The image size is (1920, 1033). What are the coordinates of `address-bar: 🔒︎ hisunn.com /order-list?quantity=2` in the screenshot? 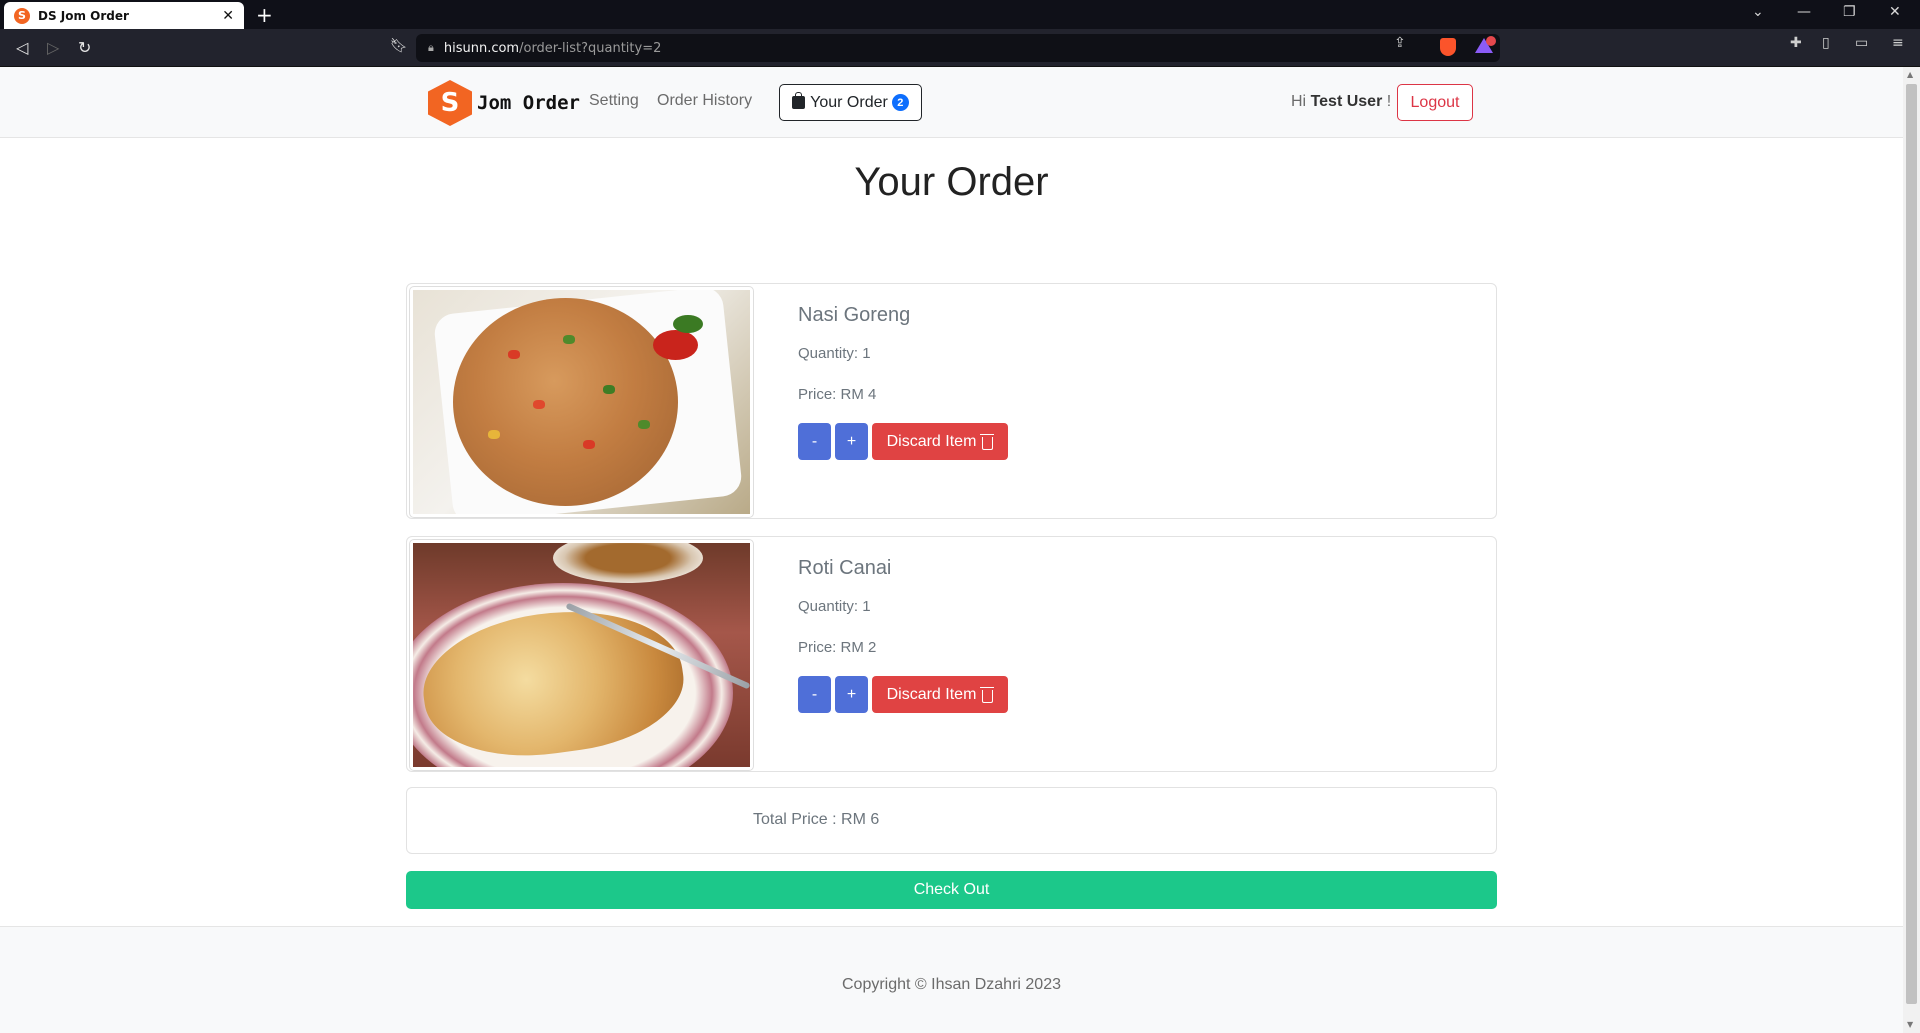 It's located at (958, 48).